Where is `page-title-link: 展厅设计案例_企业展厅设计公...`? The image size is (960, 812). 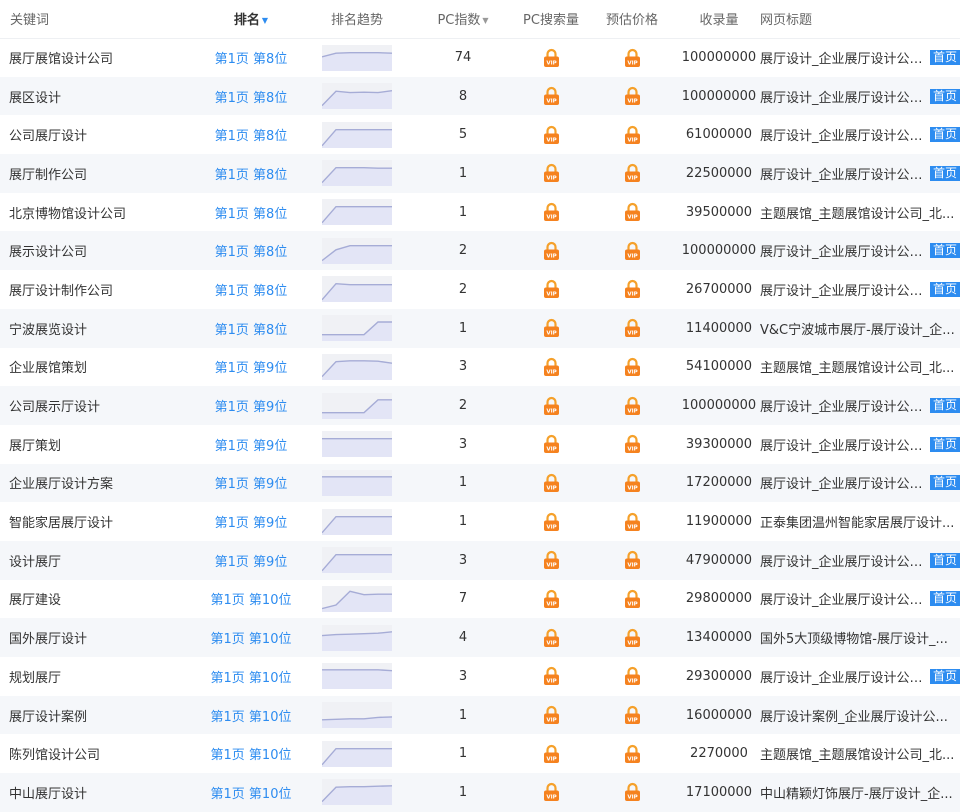
page-title-link: 展厅设计案例_企业展厅设计公... is located at coordinates (854, 715).